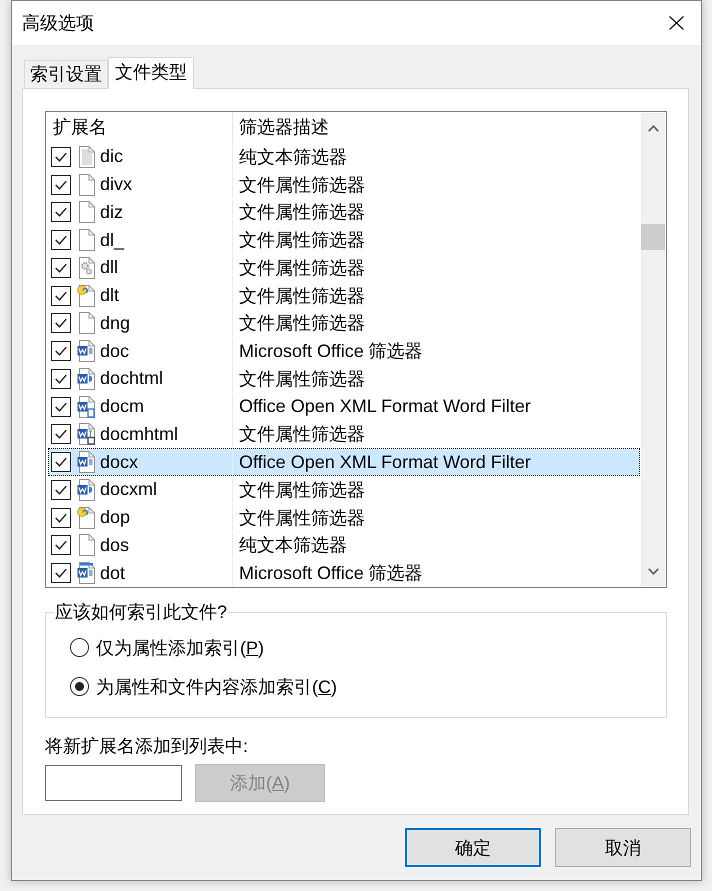 The width and height of the screenshot is (712, 891). What do you see at coordinates (110, 295) in the screenshot?
I see `extension-name: dlt` at bounding box center [110, 295].